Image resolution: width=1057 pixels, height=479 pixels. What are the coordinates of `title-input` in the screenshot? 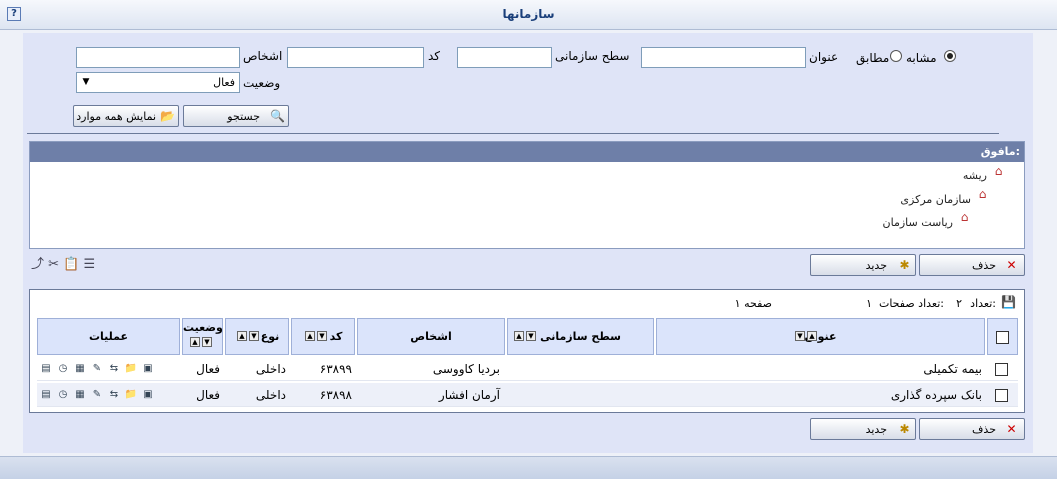 It's located at (723, 57).